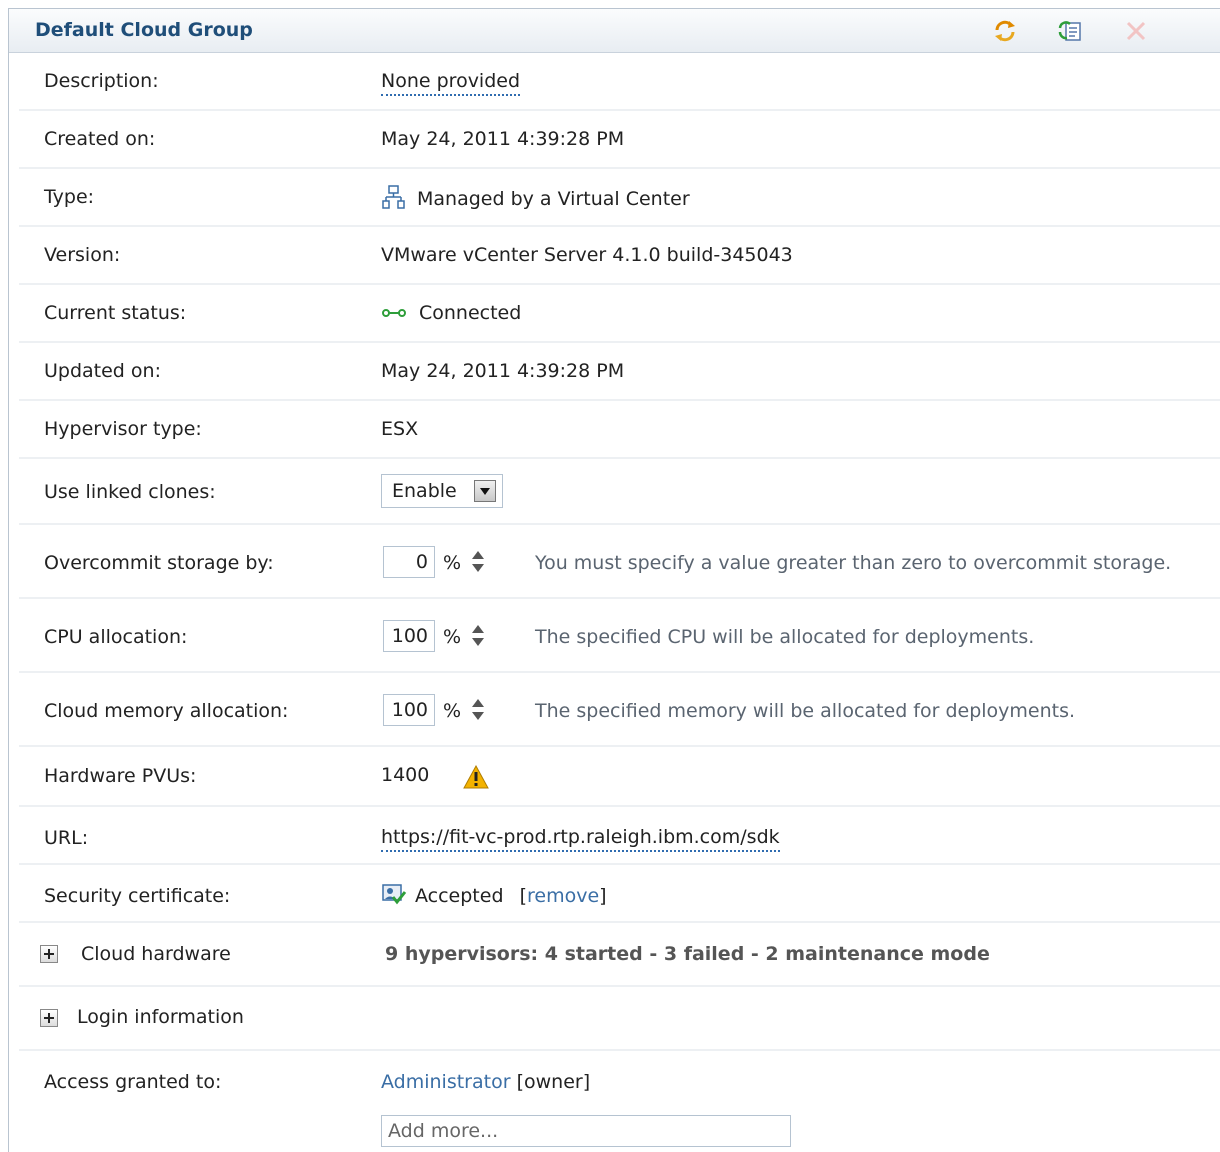  I want to click on panel-title: Default Cloud Group, so click(144, 30).